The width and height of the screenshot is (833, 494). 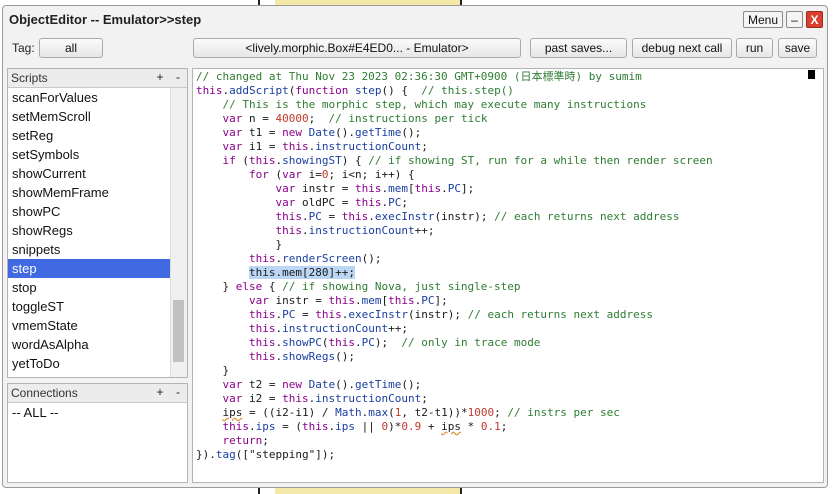 What do you see at coordinates (178, 392) in the screenshot?
I see `remove-connection-button: -` at bounding box center [178, 392].